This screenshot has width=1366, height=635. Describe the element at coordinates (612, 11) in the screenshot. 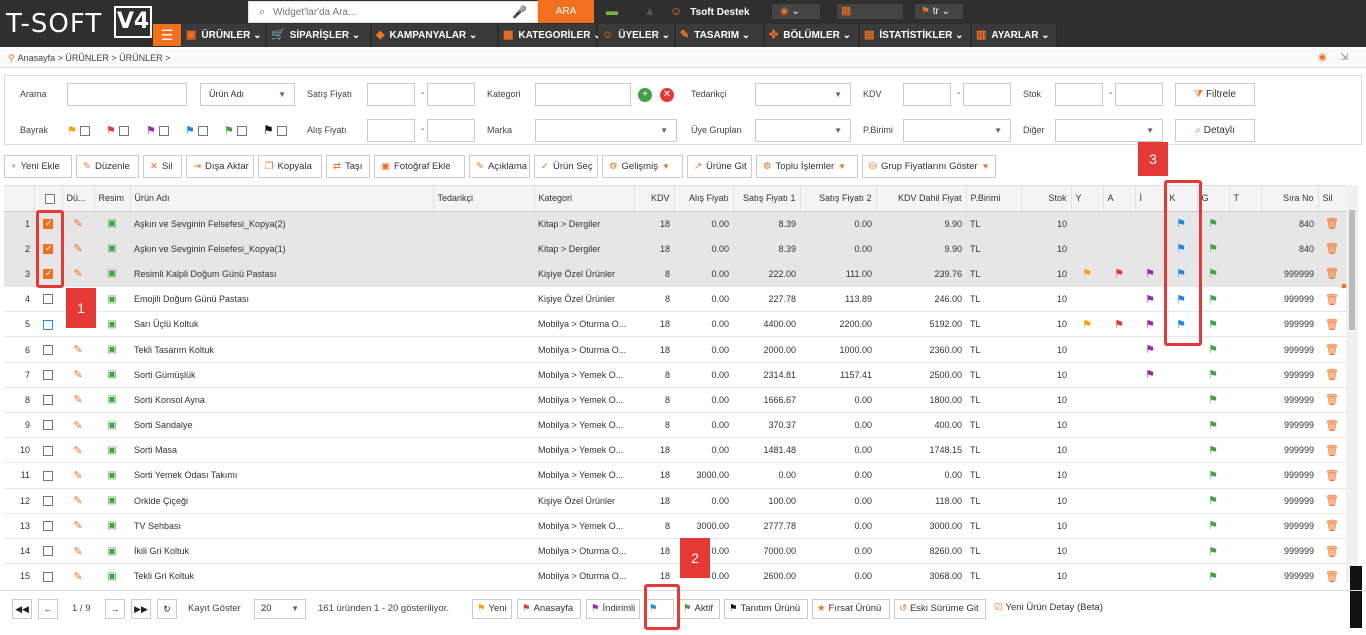

I see `chat-icon: ▬` at that location.